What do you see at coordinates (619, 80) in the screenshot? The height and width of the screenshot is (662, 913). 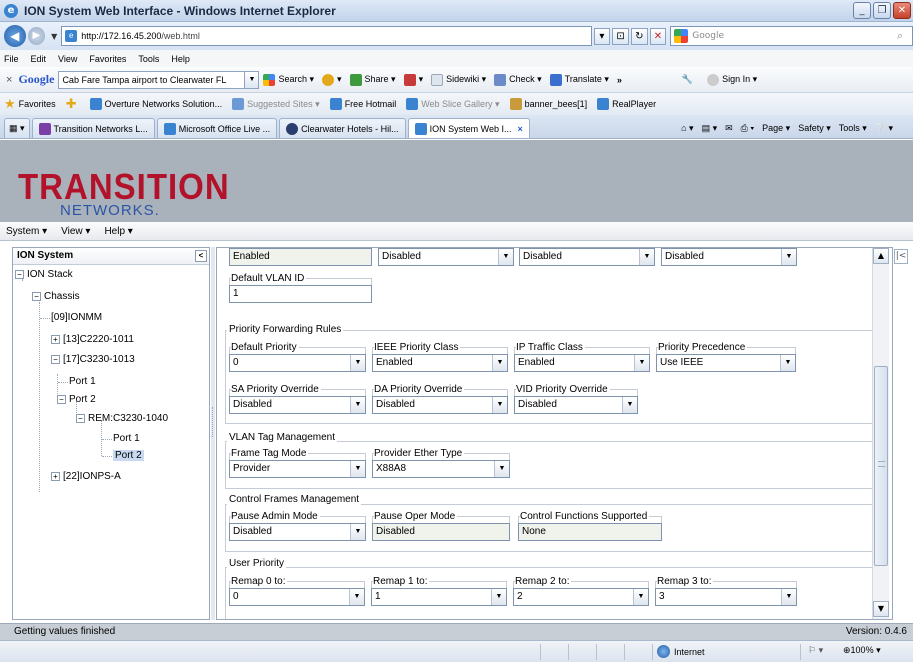 I see `toolbar-more: »` at bounding box center [619, 80].